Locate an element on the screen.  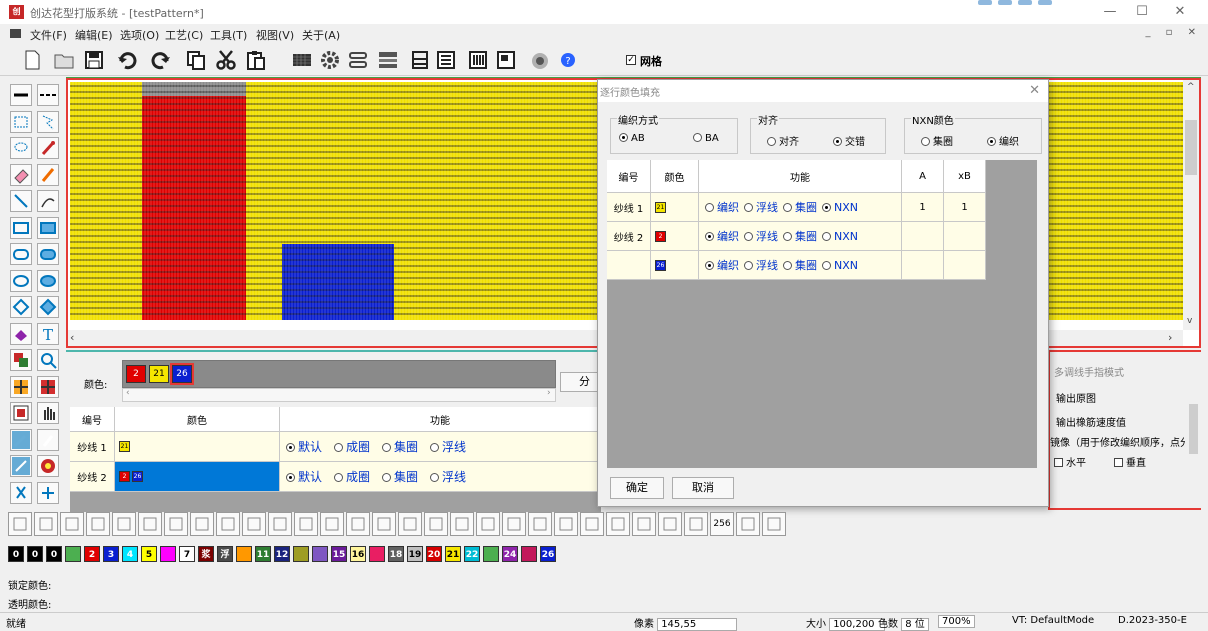
dialog-function-radio: 编织 is located at coordinates (722, 265).